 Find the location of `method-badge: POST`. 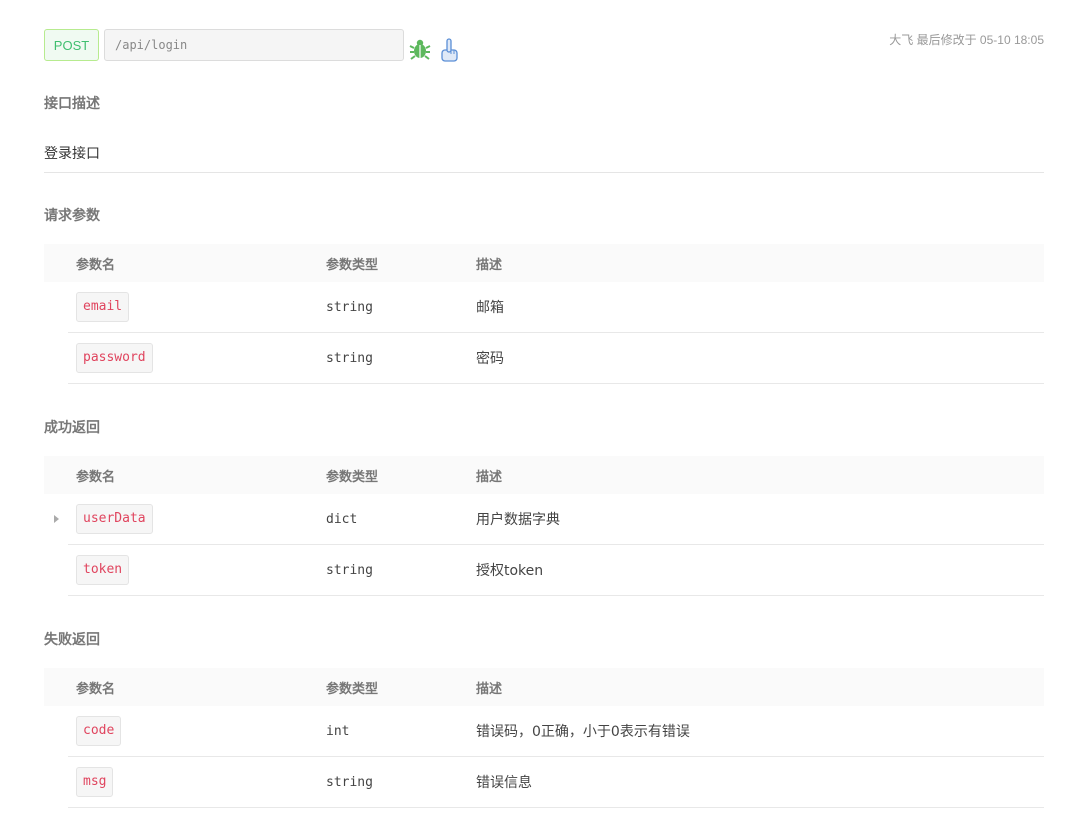

method-badge: POST is located at coordinates (71, 45).